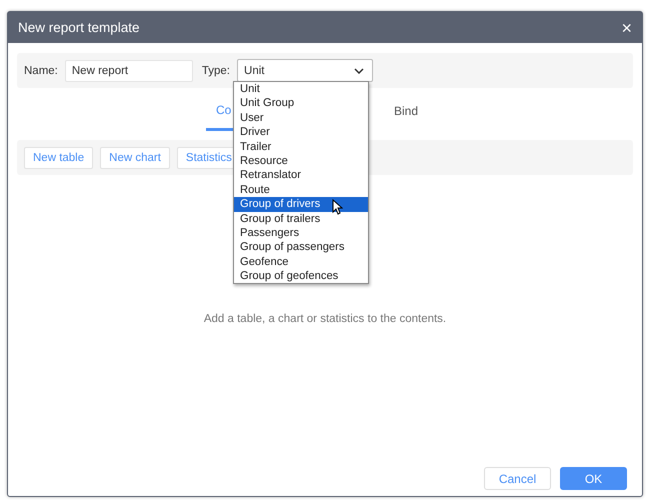 The image size is (651, 504). What do you see at coordinates (301, 247) in the screenshot?
I see `dropdown-option: Group of passengers` at bounding box center [301, 247].